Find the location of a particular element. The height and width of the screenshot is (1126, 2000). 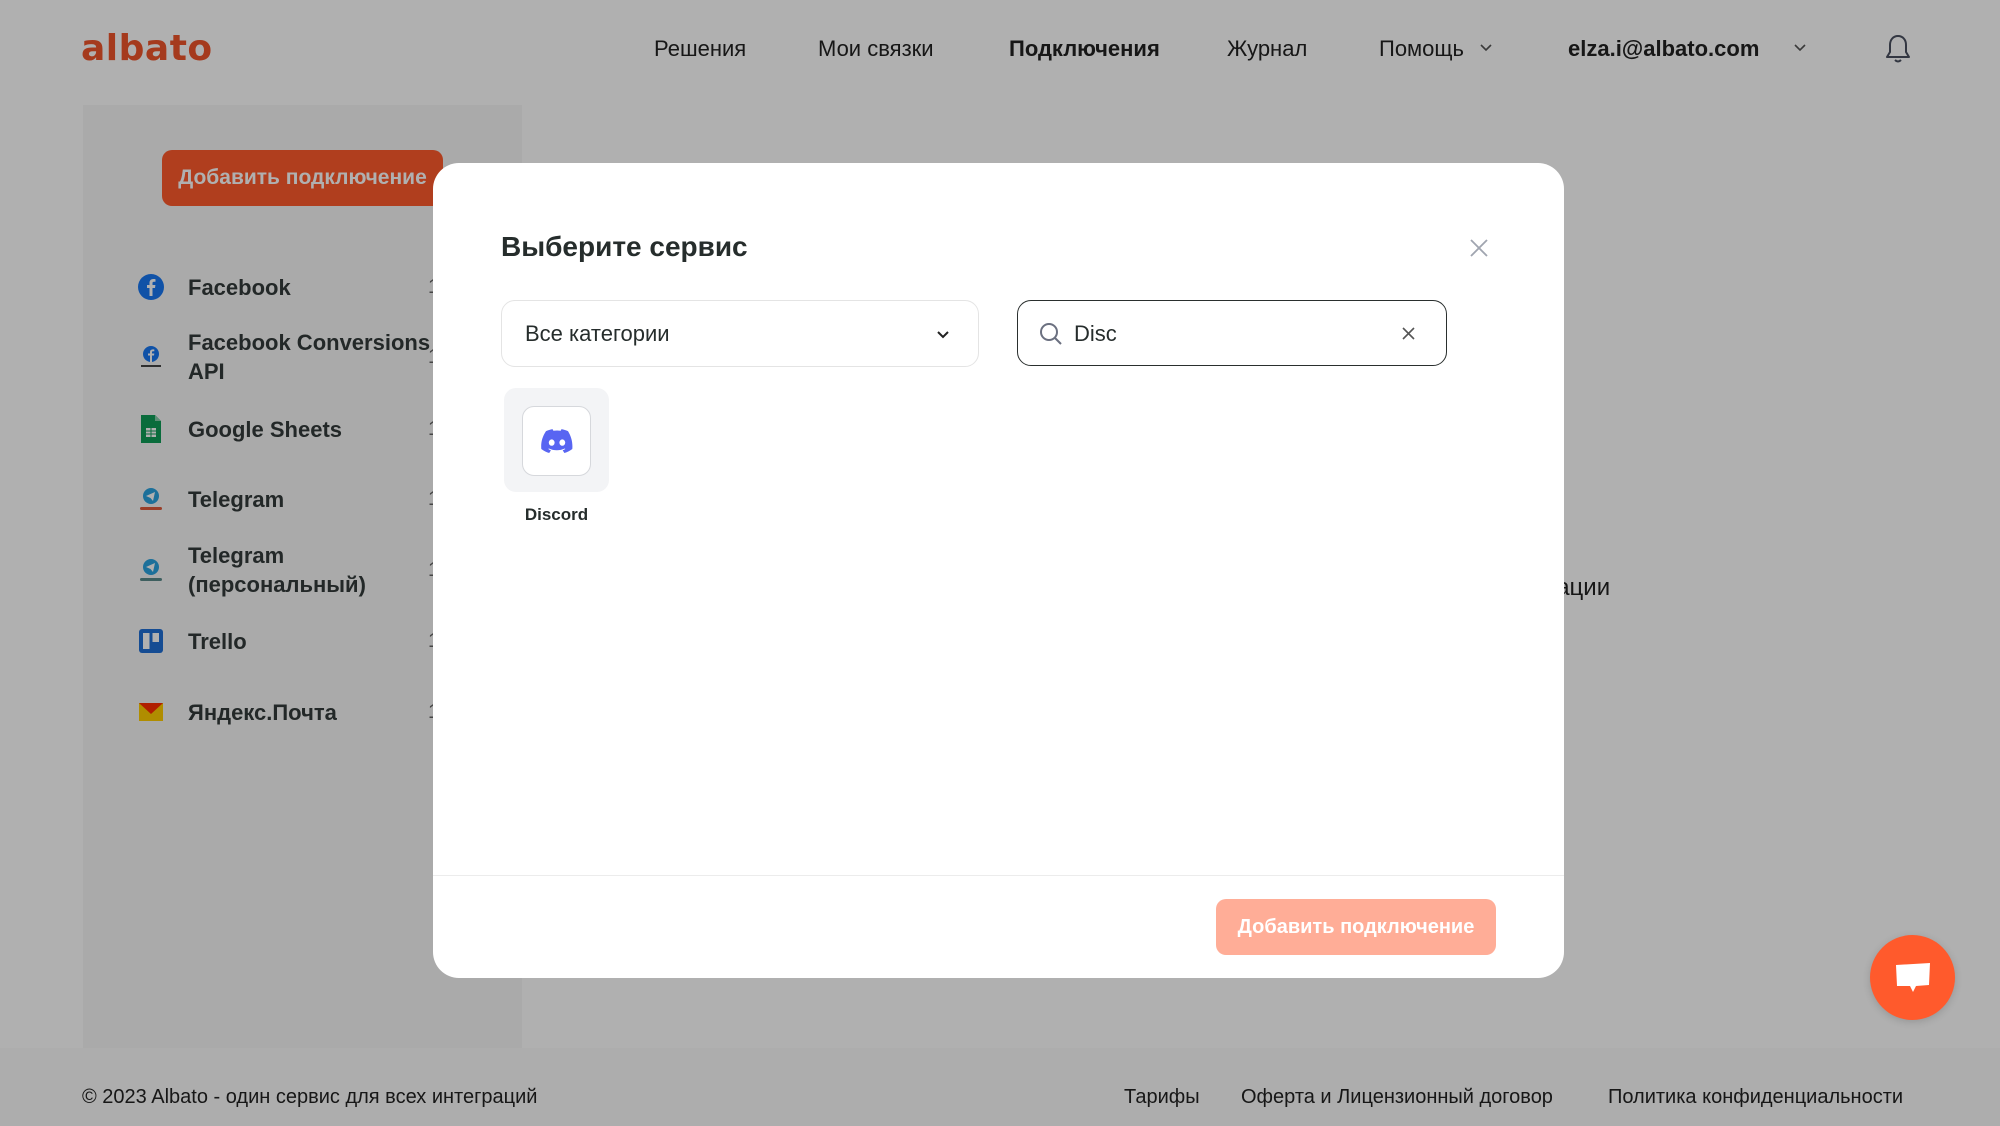

chevron-down-icon is located at coordinates (943, 335).